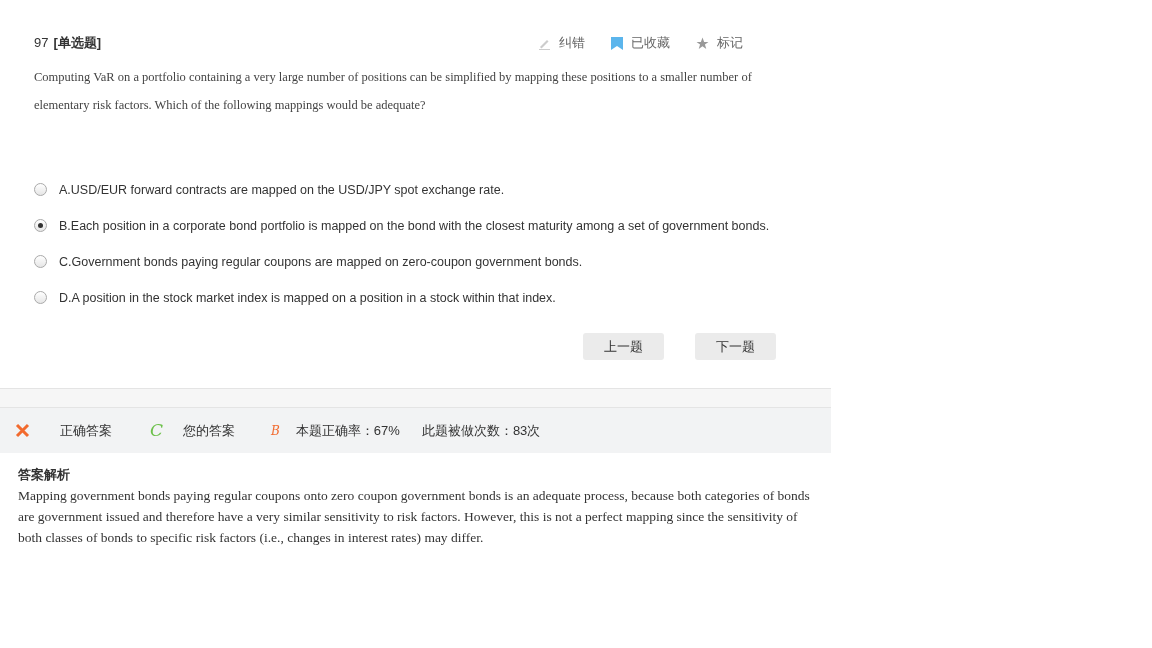 The image size is (1152, 648). I want to click on correct-answer: C, so click(156, 430).